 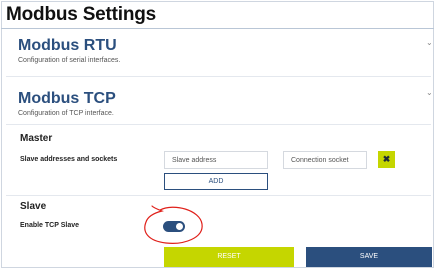 I want to click on connection-socket-input: Connection socket, so click(x=325, y=160).